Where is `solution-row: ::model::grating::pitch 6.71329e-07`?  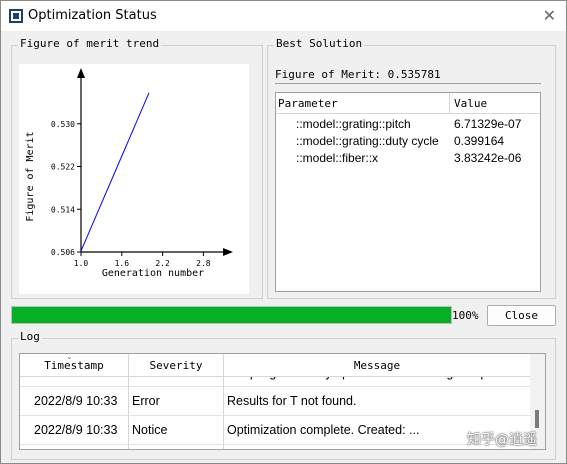
solution-row: ::model::grating::pitch 6.71329e-07 is located at coordinates (408, 124).